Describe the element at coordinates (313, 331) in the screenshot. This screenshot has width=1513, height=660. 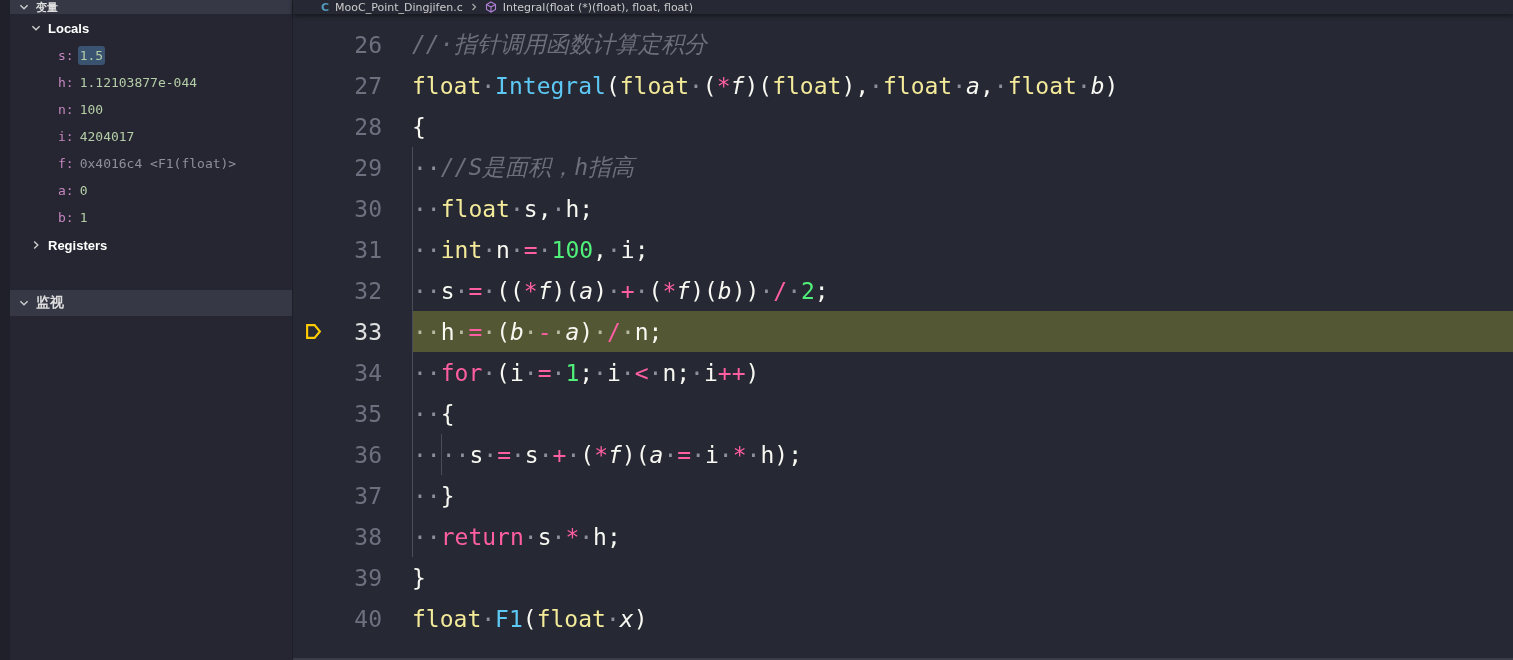
I see `current-line-arrow-icon` at that location.